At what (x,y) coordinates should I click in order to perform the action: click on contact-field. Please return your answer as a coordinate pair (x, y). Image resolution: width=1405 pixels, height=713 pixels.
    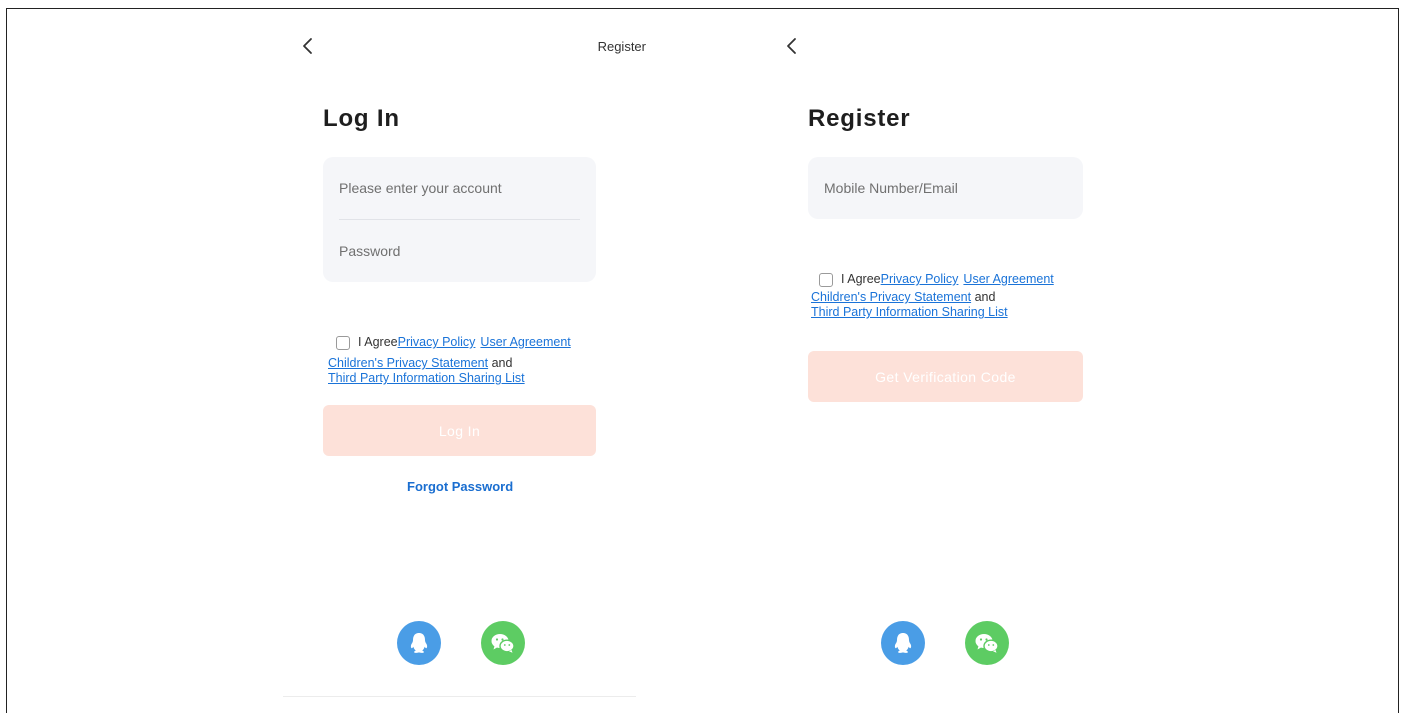
    Looking at the image, I should click on (945, 188).